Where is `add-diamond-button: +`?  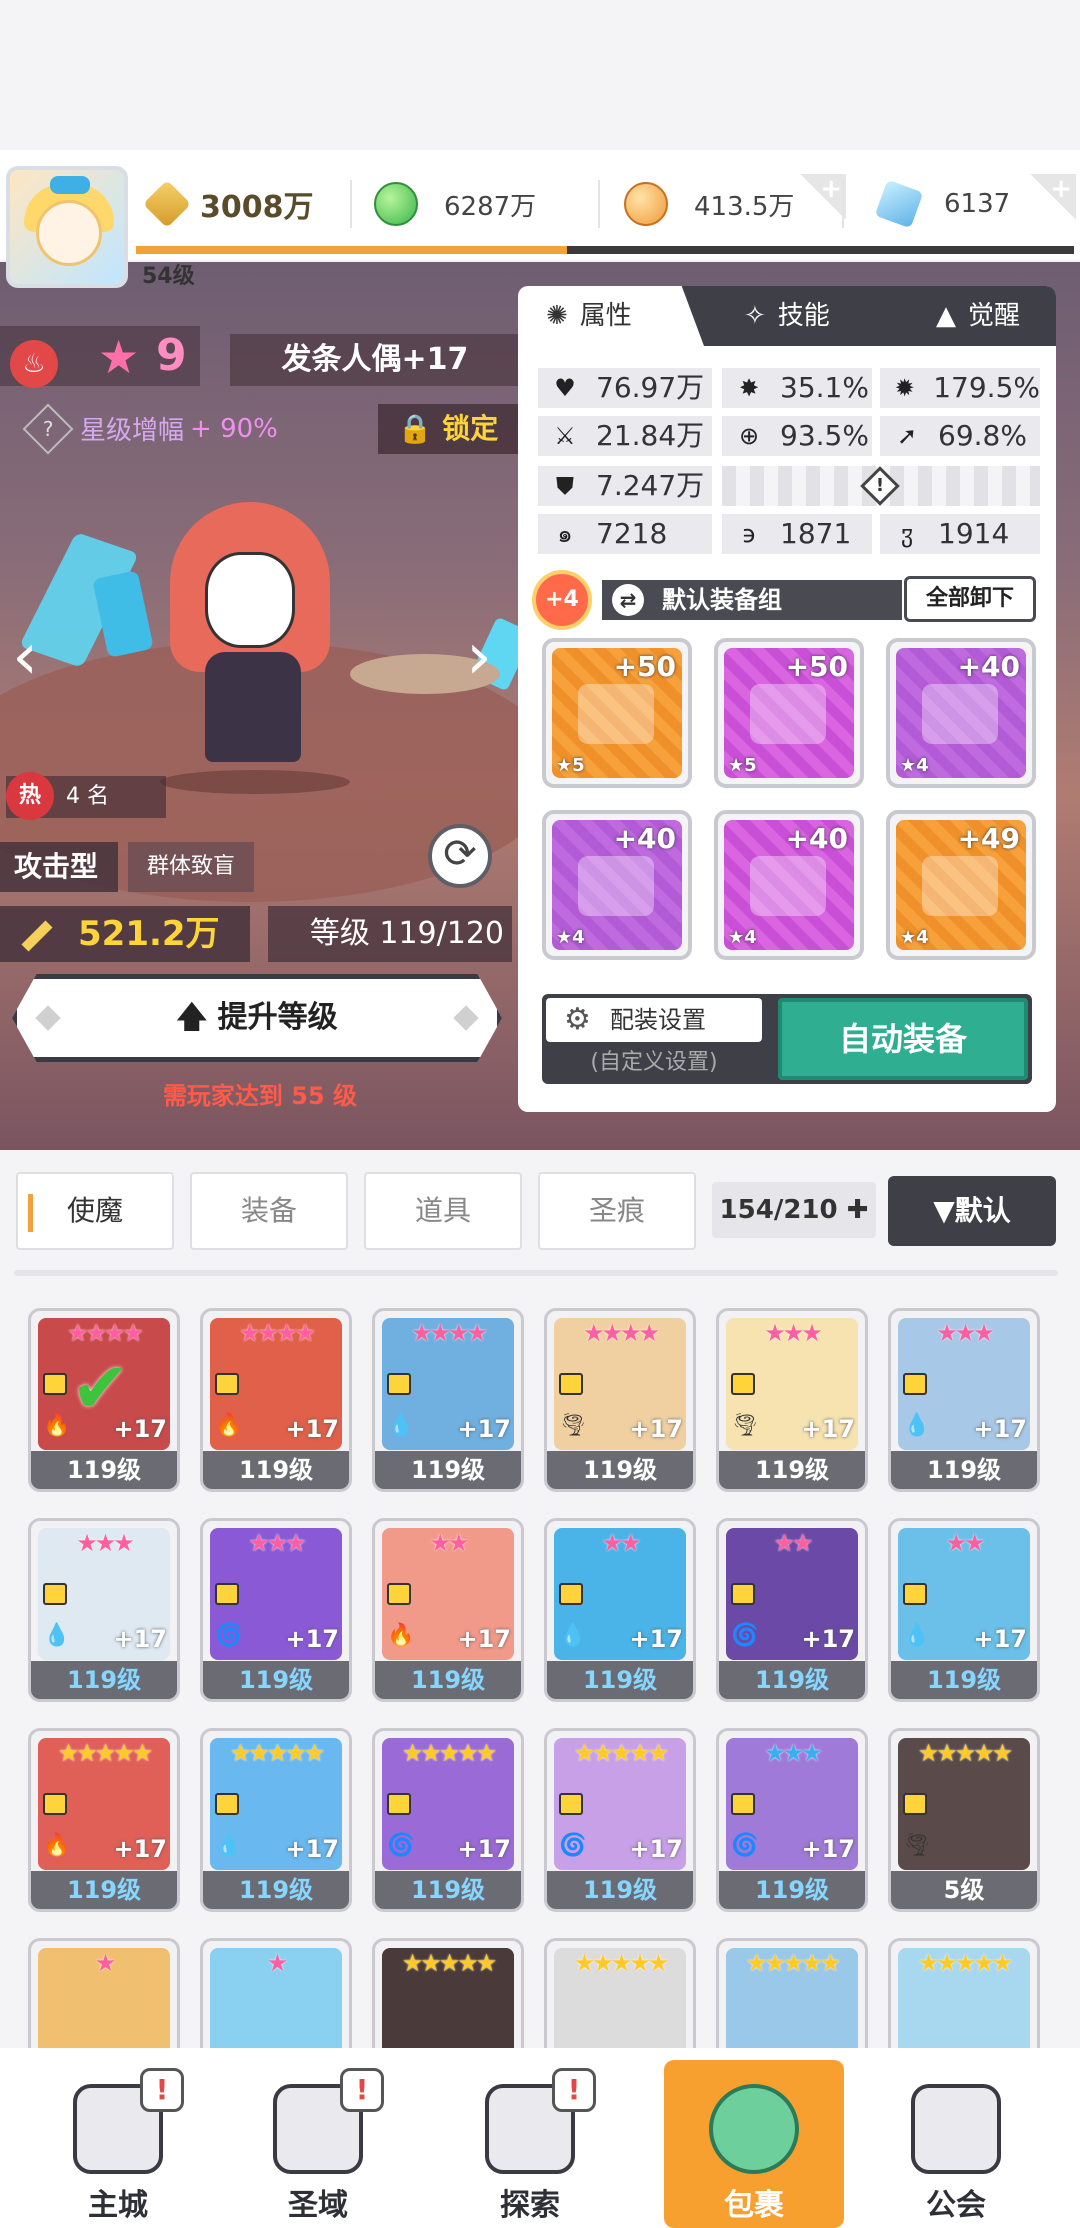 add-diamond-button: + is located at coordinates (1053, 197).